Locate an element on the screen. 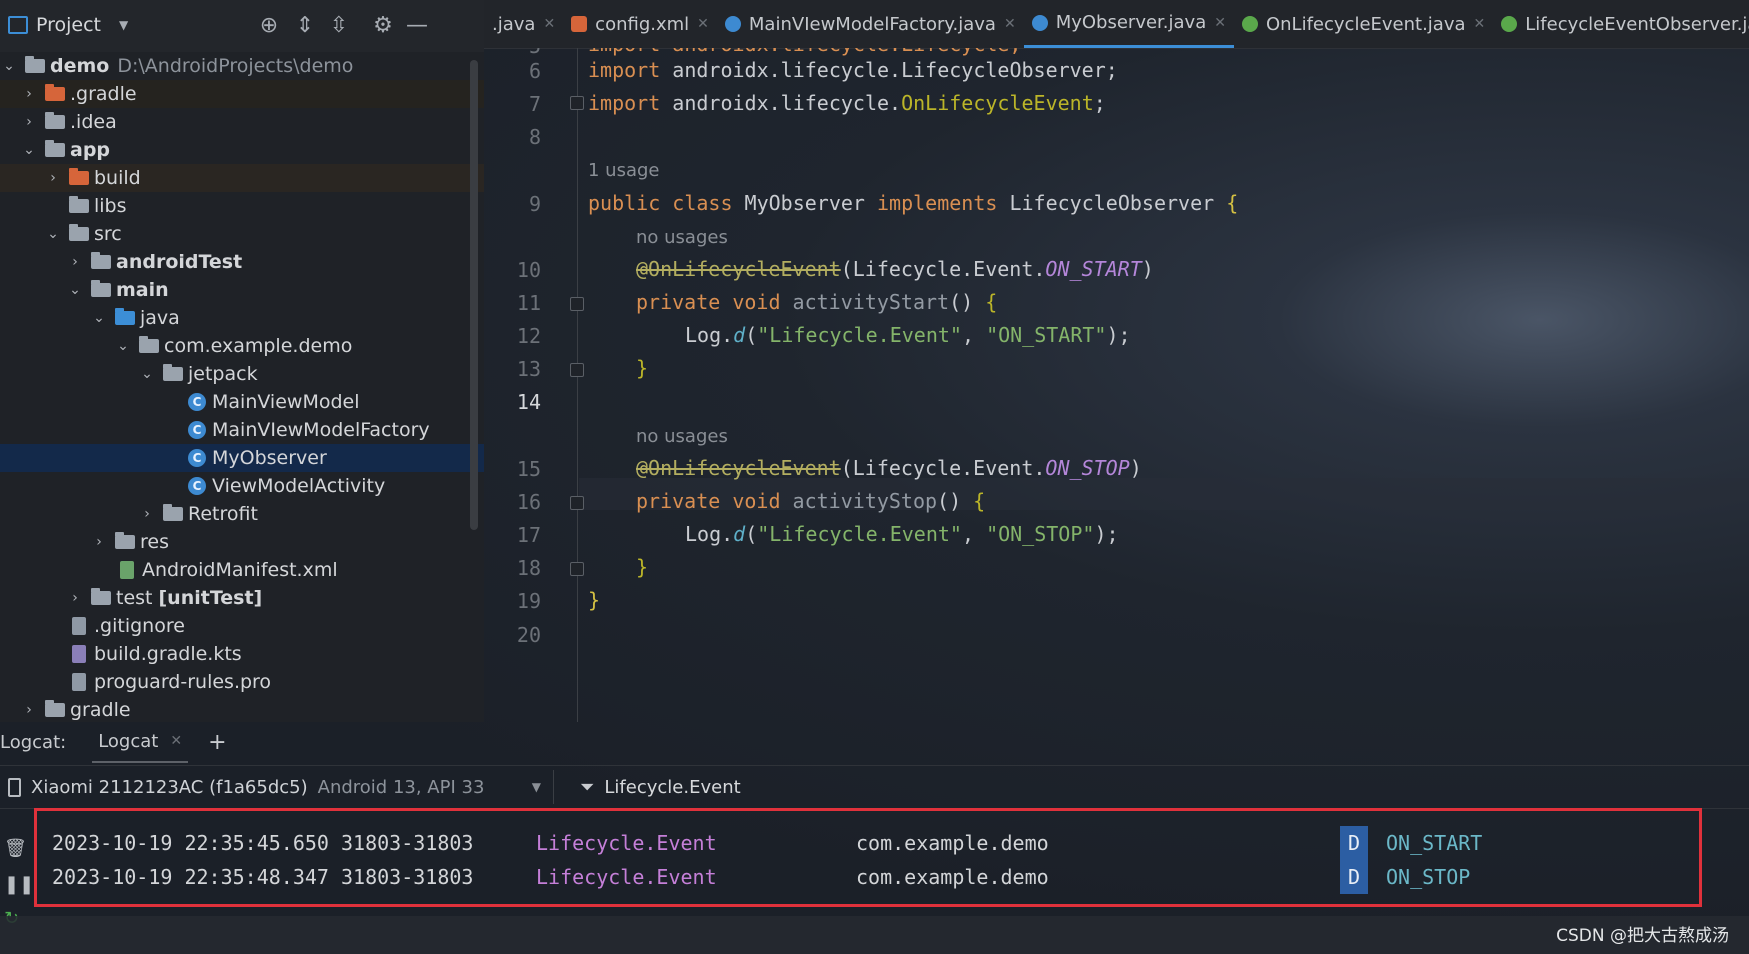 The image size is (1749, 954). tree-item-gradle-cache: › .gradle is located at coordinates (242, 94).